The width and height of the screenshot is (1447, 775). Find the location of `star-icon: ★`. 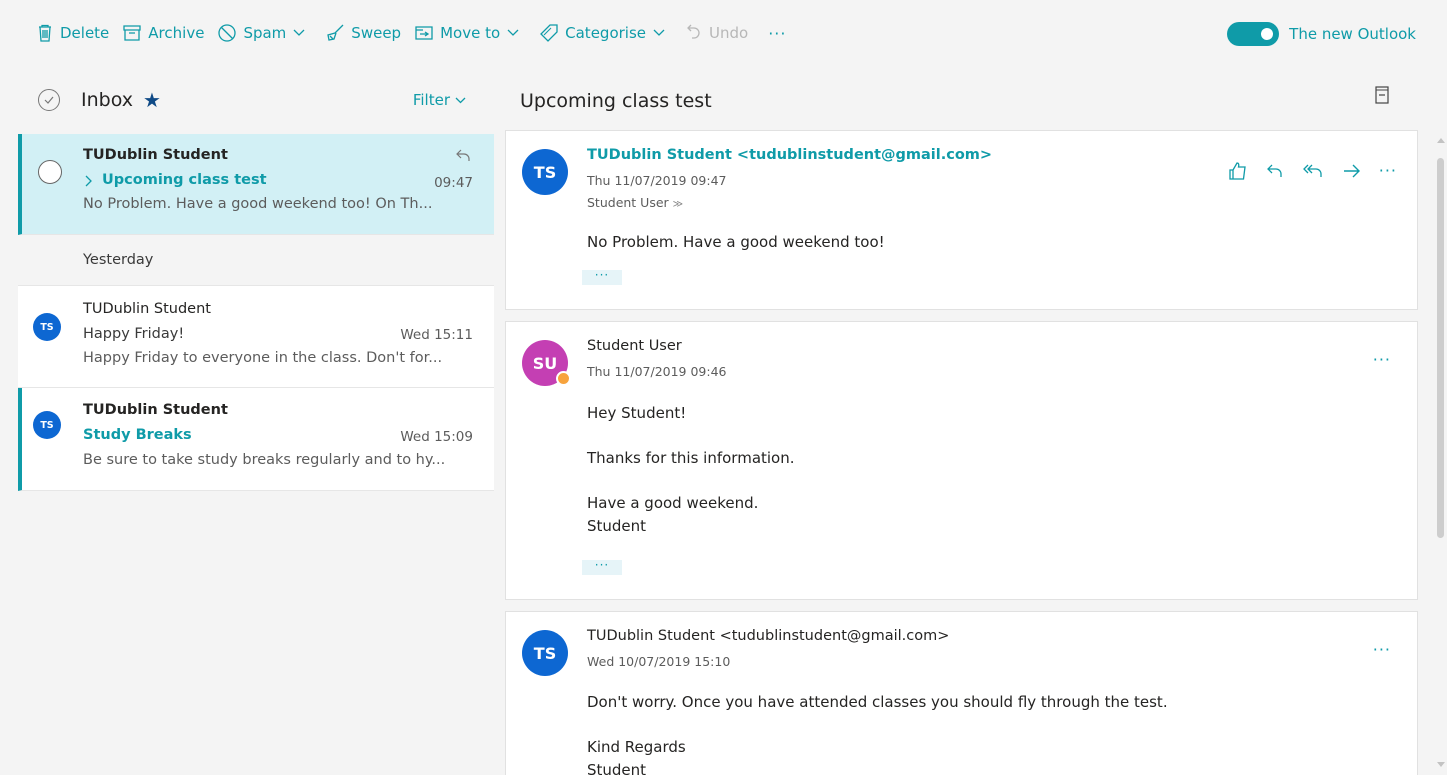

star-icon: ★ is located at coordinates (152, 100).